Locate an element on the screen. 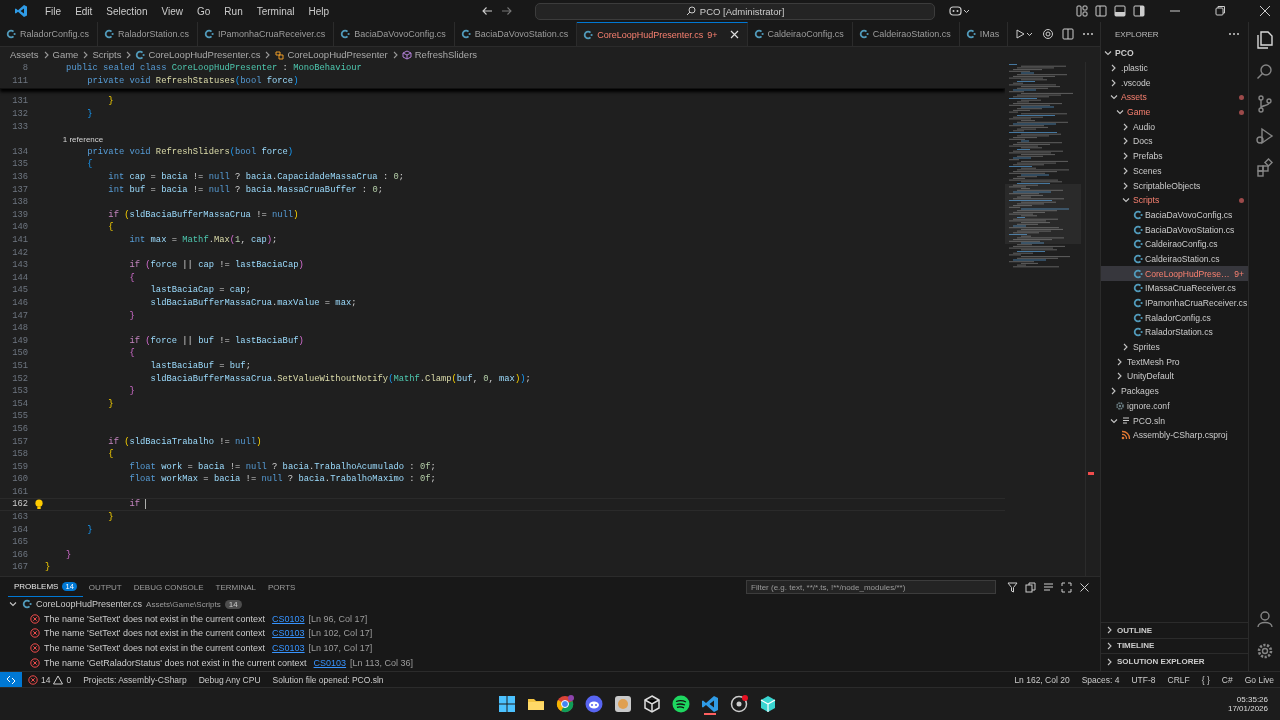 Image resolution: width=1280 pixels, height=720 pixels. tree-item: UnityDefault is located at coordinates (1174, 376).